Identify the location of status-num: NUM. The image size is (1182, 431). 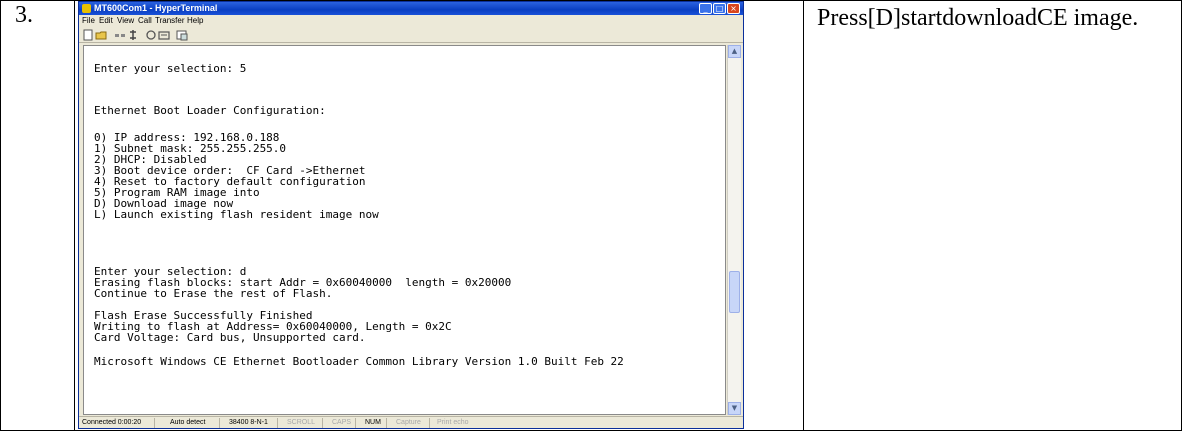
(373, 422).